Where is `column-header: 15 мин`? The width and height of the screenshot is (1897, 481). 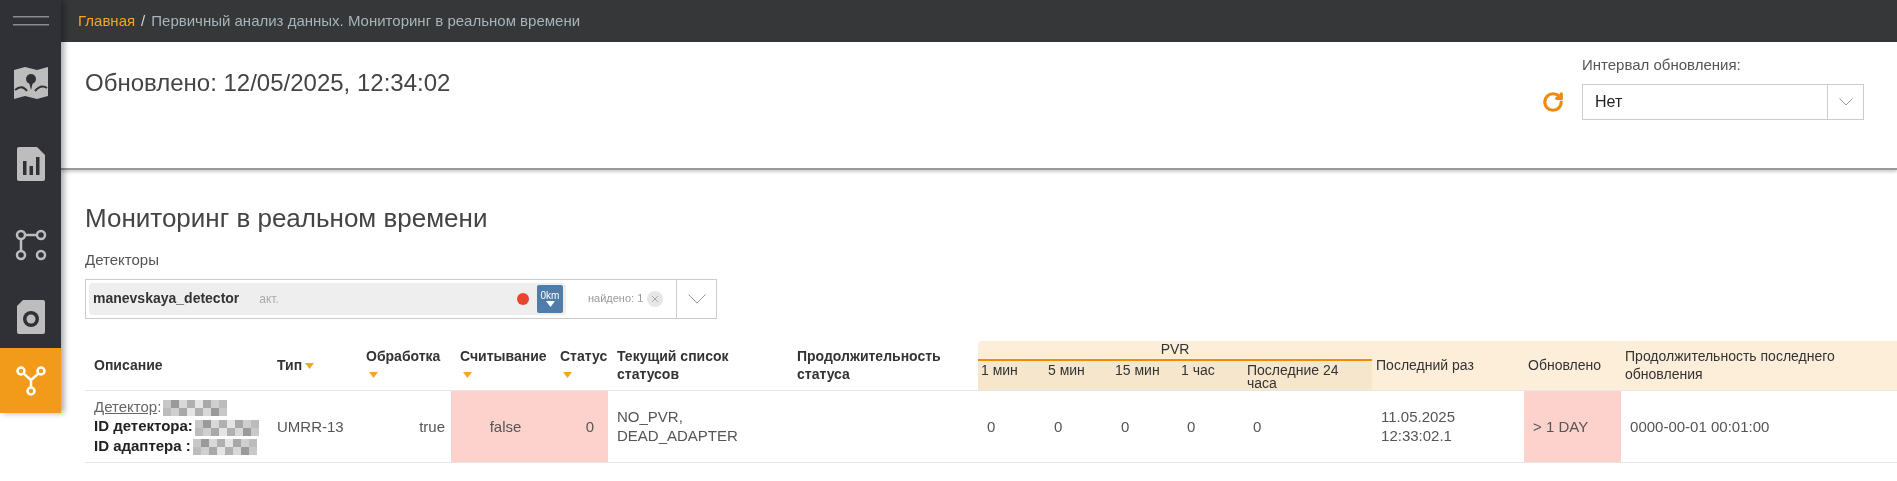
column-header: 15 мин is located at coordinates (1145, 374).